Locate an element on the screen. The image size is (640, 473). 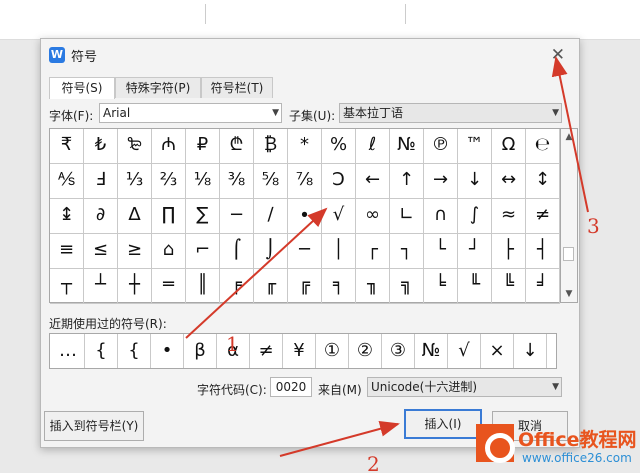
watermark-brand: Office教程网 is located at coordinates (577, 440).